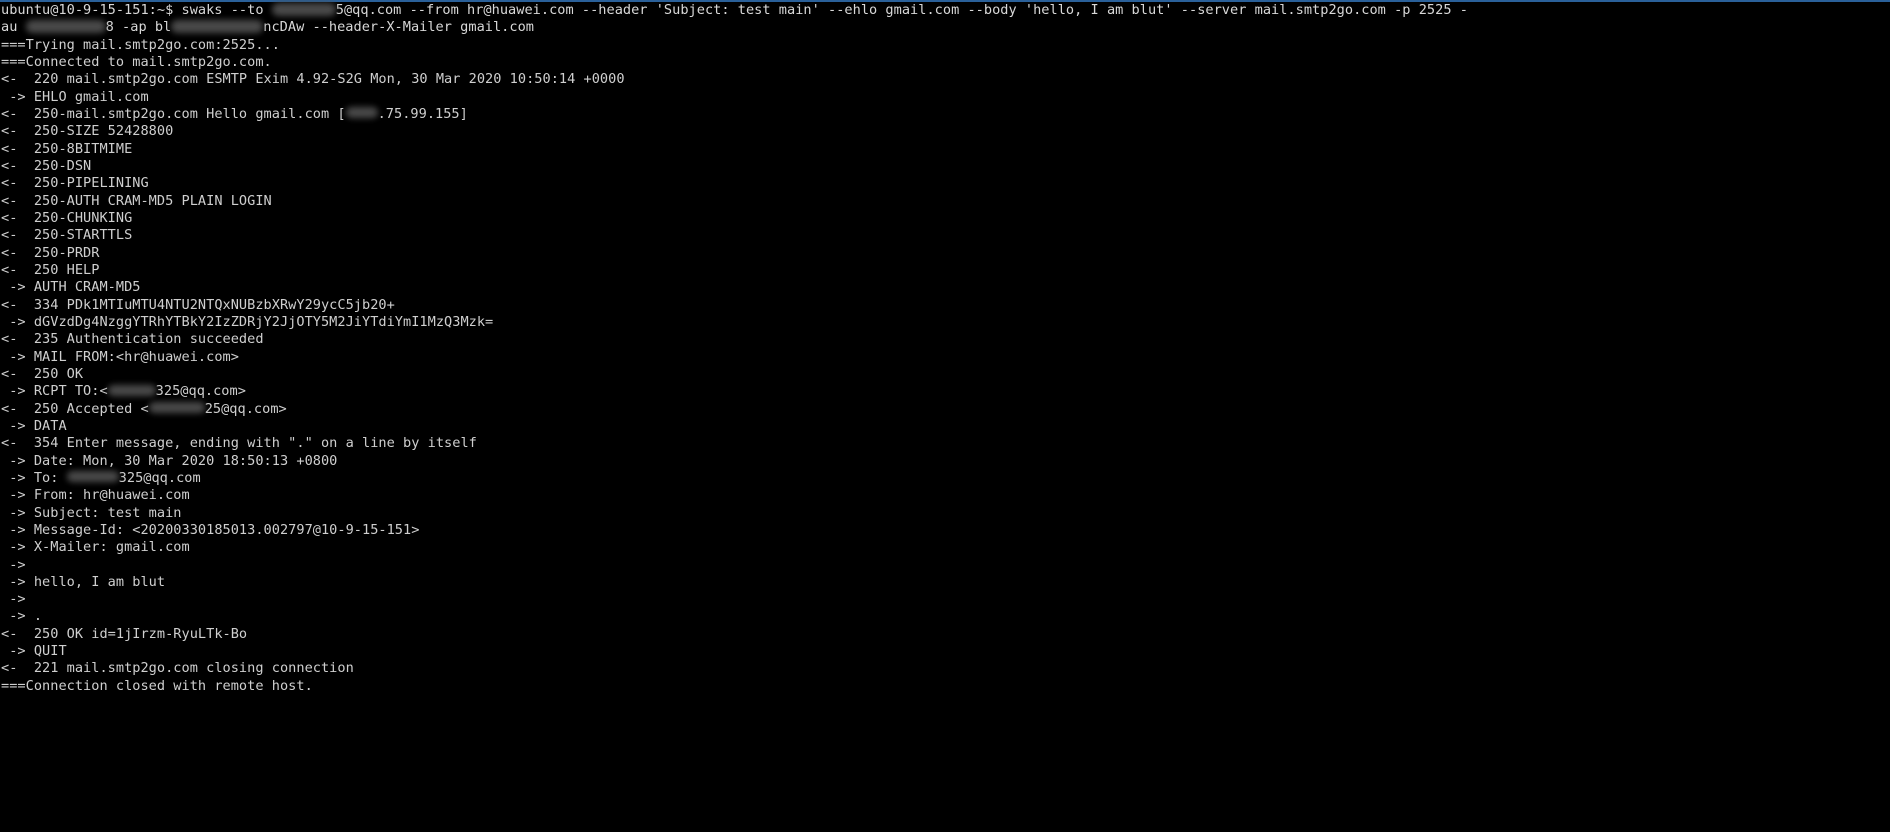  What do you see at coordinates (62, 252) in the screenshot?
I see `log-line-text: 250-PRDR` at bounding box center [62, 252].